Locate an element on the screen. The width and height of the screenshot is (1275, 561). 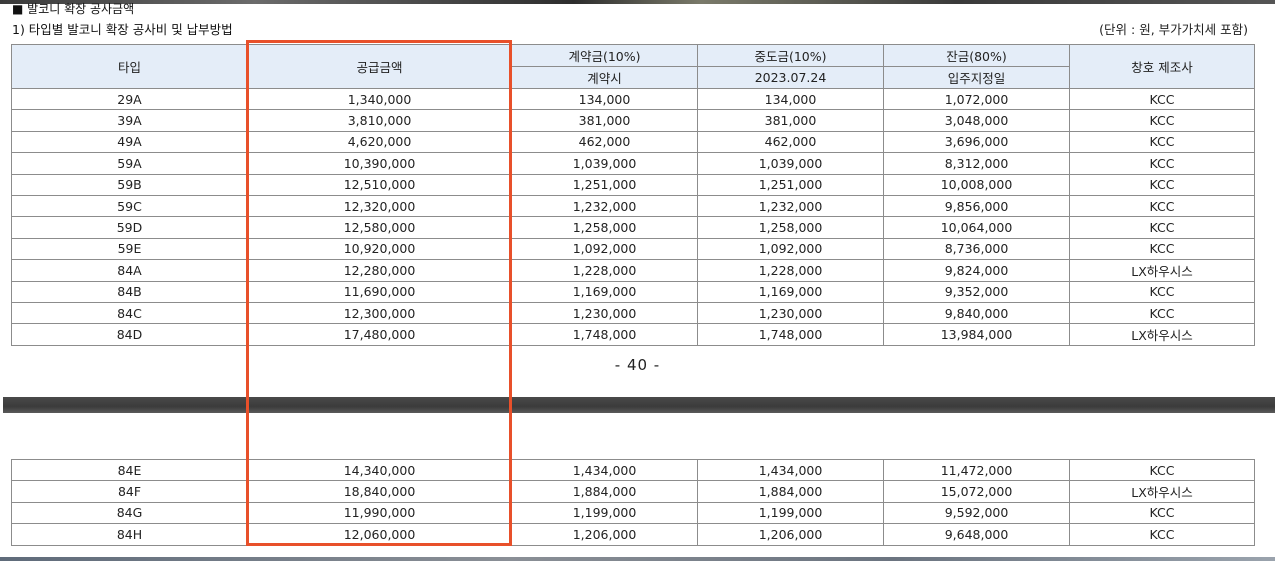
cell-balance: 8,736,000 is located at coordinates (976, 249).